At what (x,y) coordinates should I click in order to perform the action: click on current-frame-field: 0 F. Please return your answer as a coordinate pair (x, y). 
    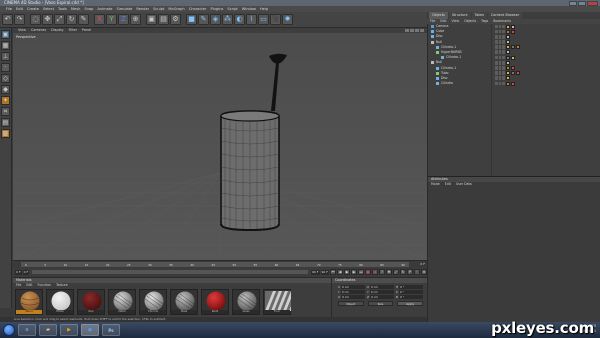
    Looking at the image, I should click on (26, 272).